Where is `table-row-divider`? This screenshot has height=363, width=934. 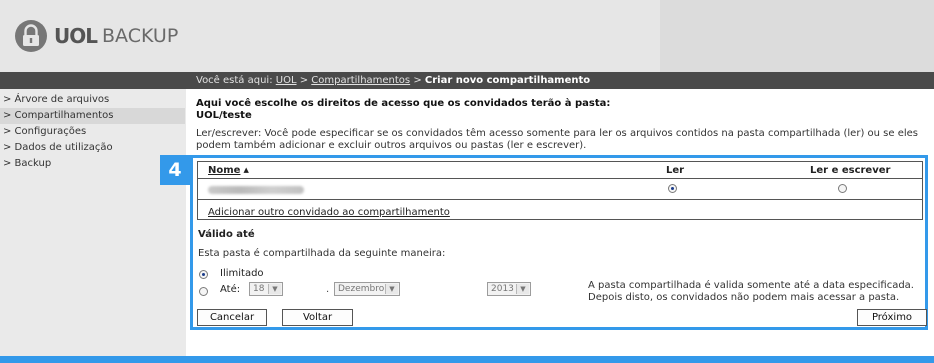 table-row-divider is located at coordinates (560, 199).